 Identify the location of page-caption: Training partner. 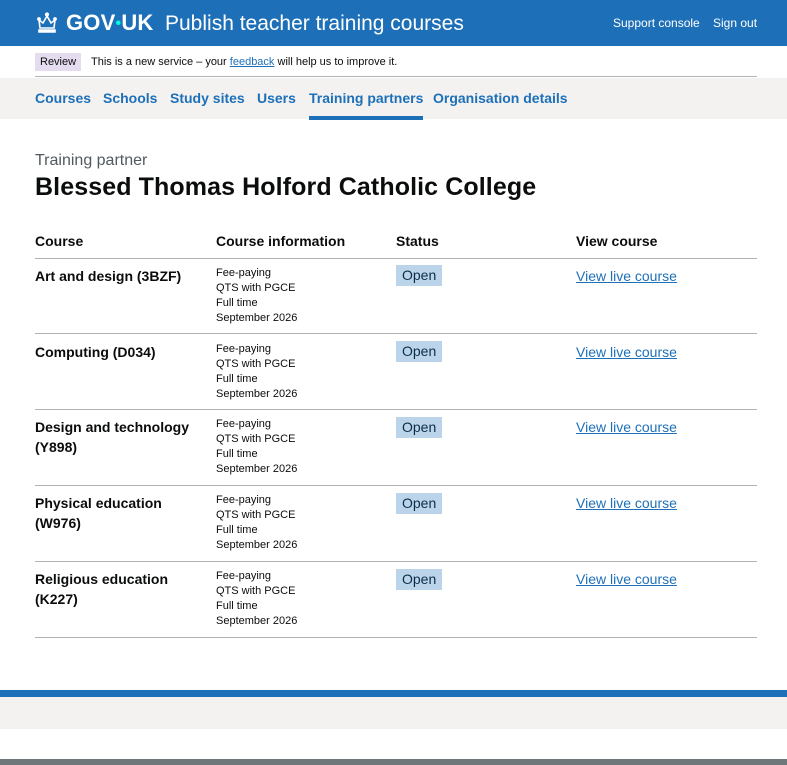
(91, 160).